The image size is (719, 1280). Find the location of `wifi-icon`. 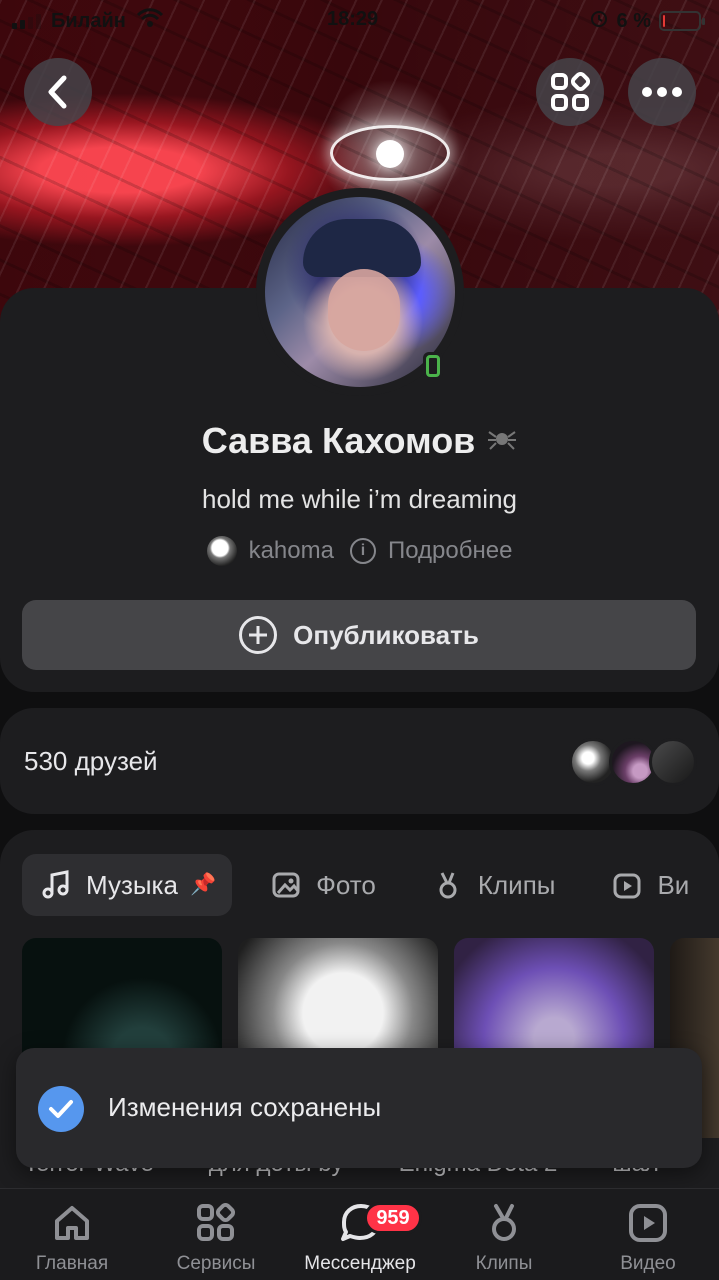

wifi-icon is located at coordinates (150, 21).